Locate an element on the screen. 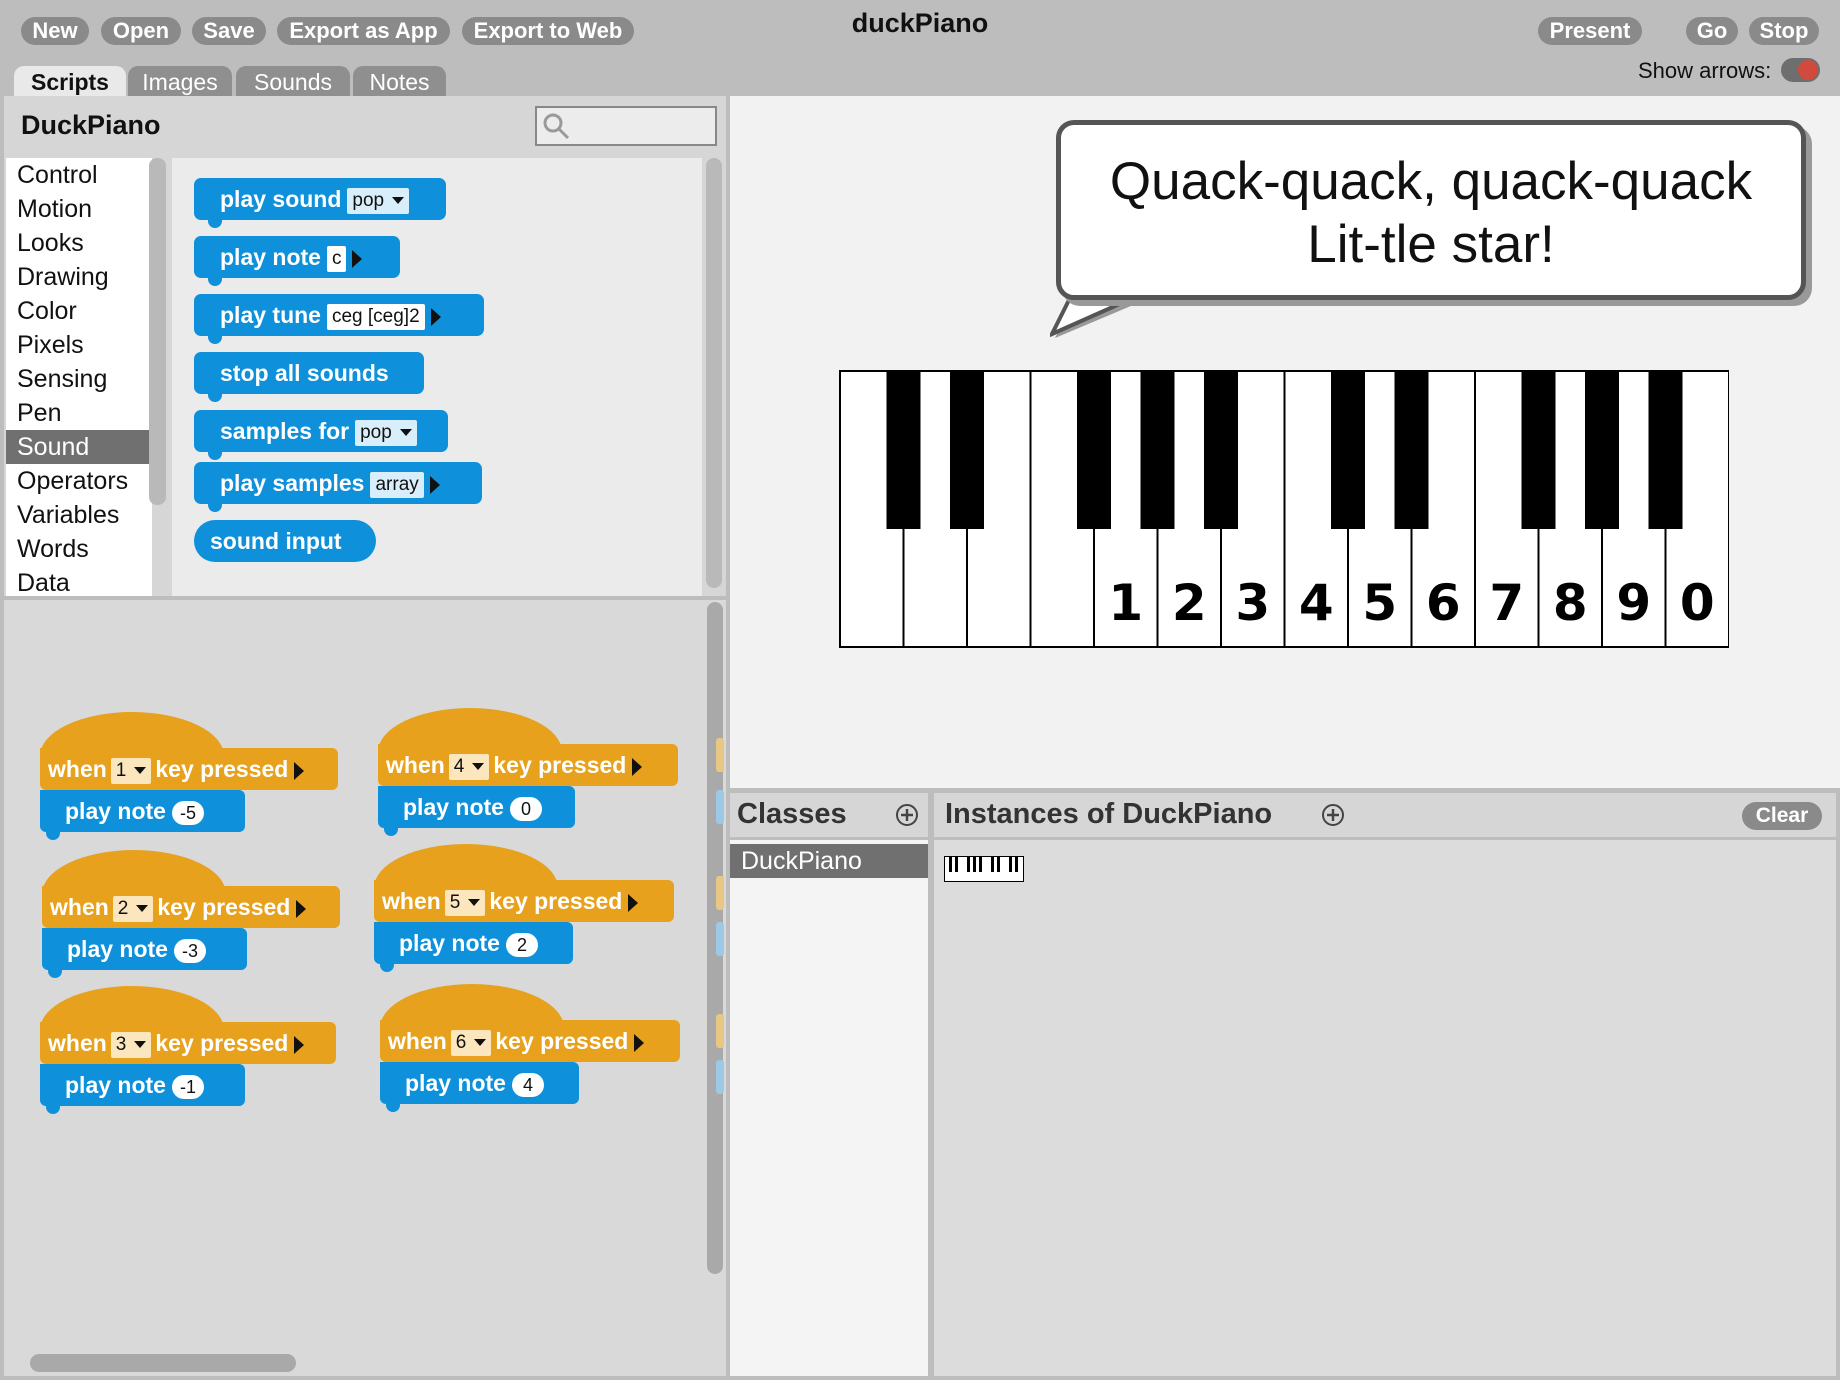 This screenshot has width=1840, height=1380. play-note-command: play note 0 is located at coordinates (476, 811).